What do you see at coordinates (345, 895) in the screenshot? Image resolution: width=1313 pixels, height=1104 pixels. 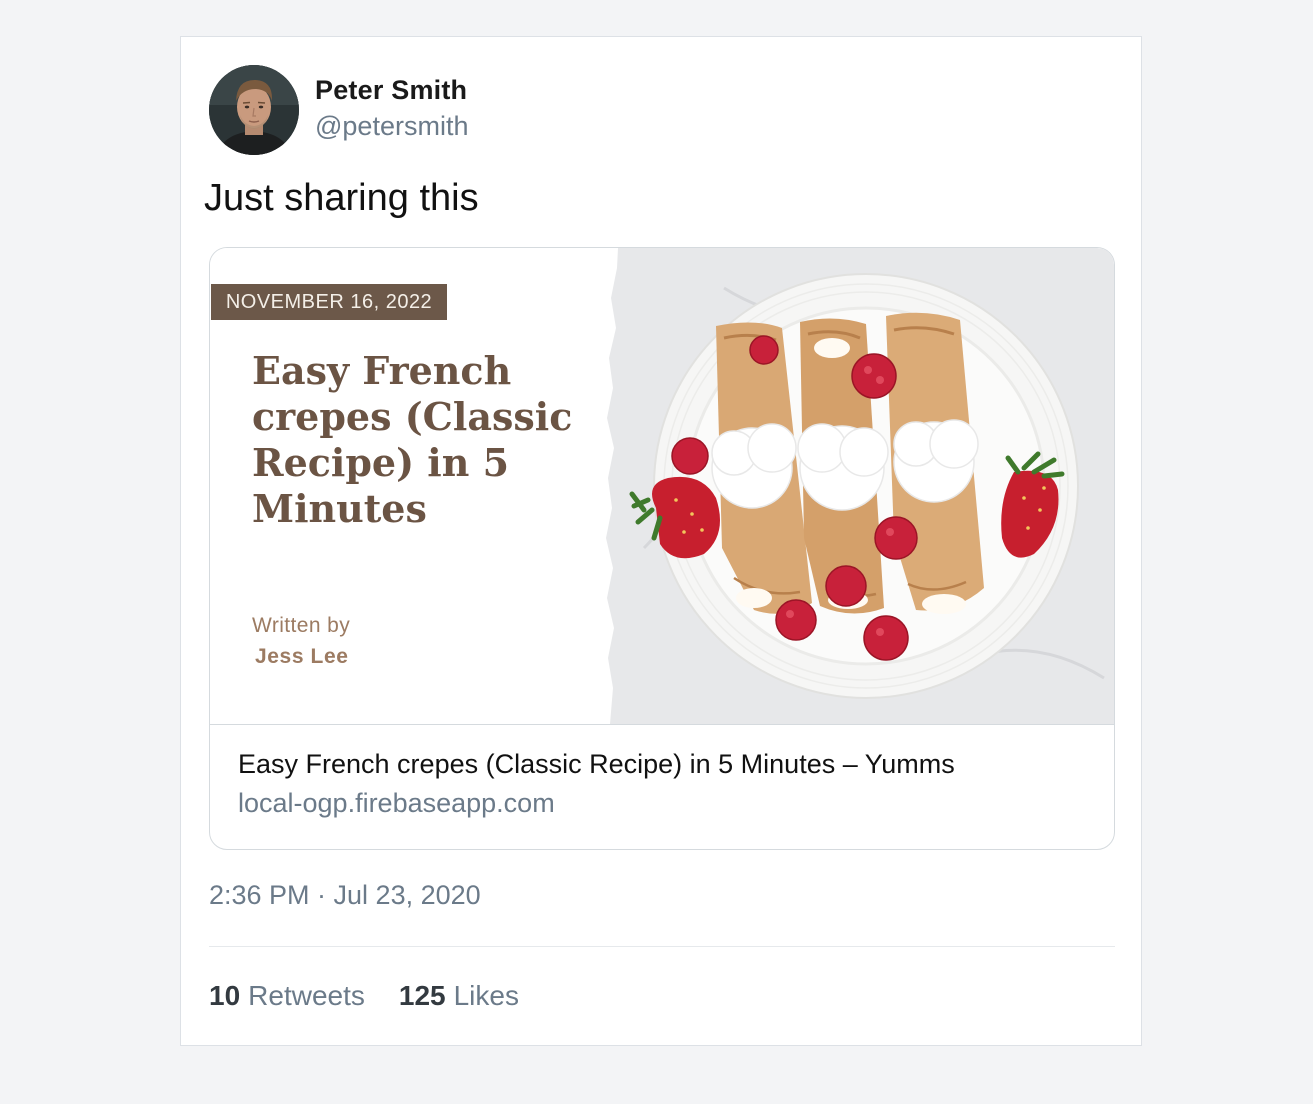 I see `tweet-timestamp: 2:36 PM · Jul 23, 2020` at bounding box center [345, 895].